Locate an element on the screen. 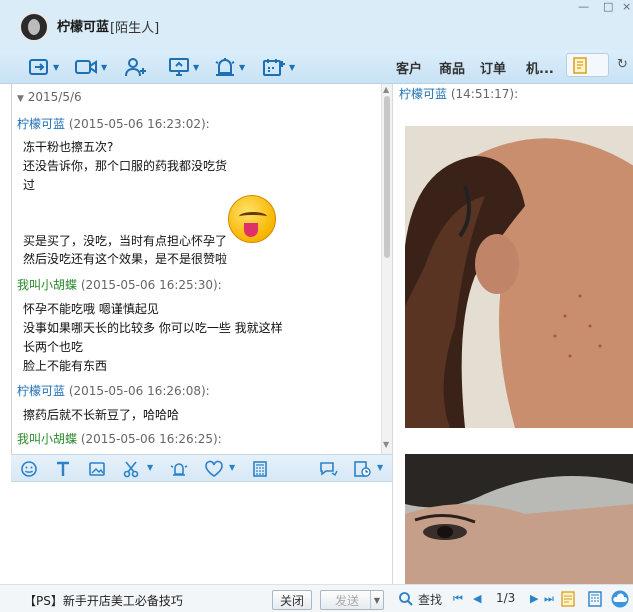 This screenshot has height=612, width=633. send-button-label: 发送 is located at coordinates (347, 600).